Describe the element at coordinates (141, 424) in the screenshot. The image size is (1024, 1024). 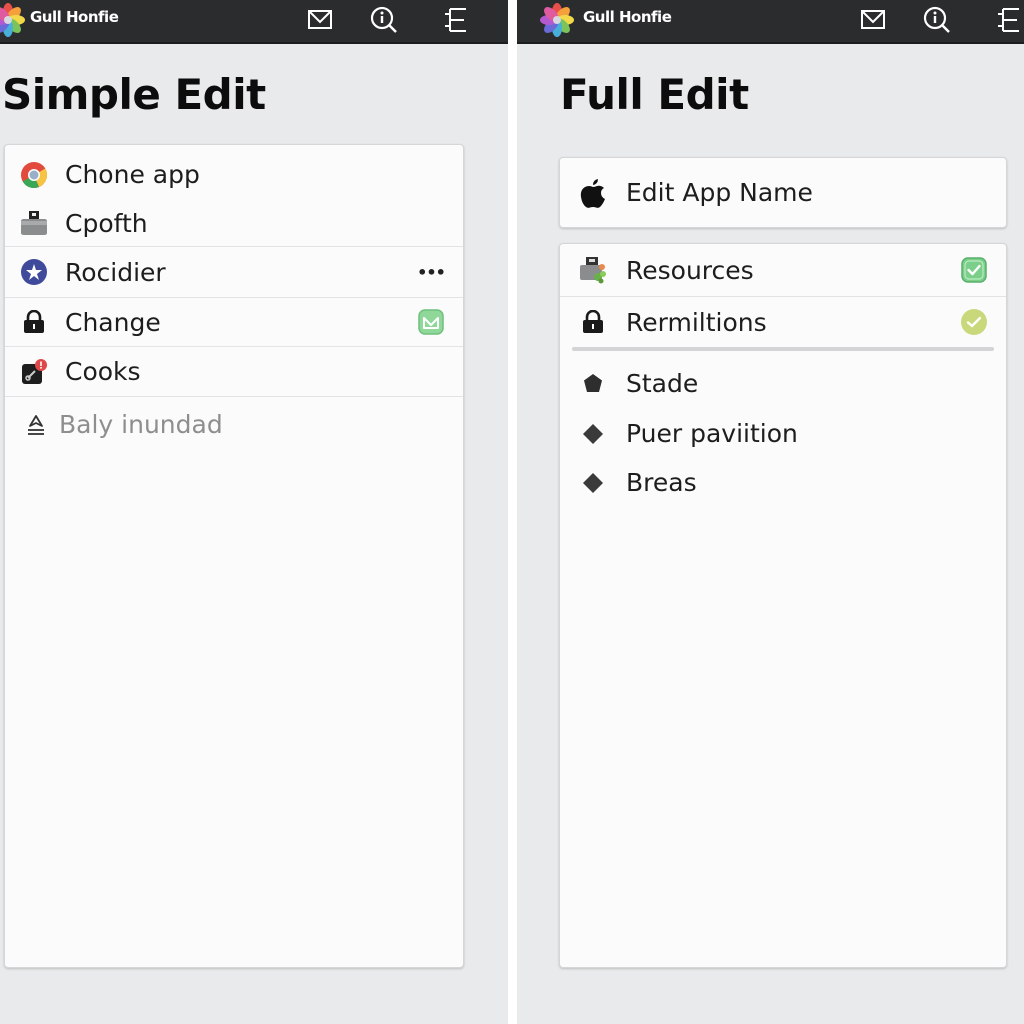
I see `list-item-label: Baly inundad` at that location.